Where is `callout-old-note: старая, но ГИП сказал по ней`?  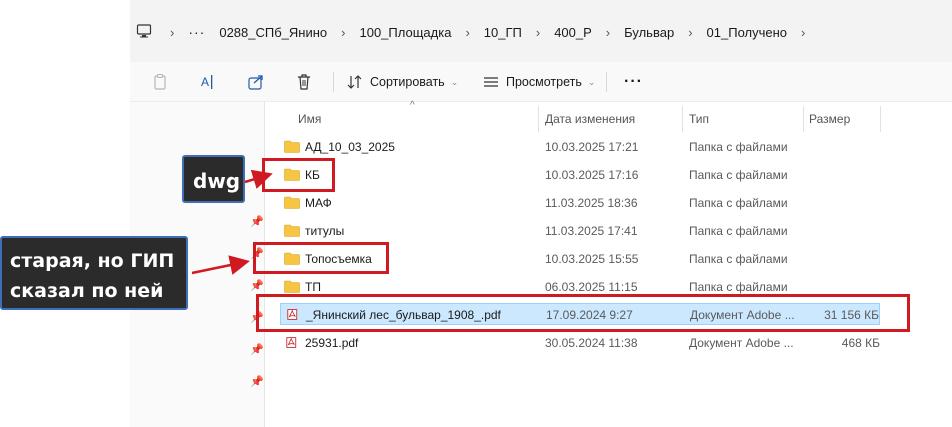
callout-old-note: старая, но ГИП сказал по ней is located at coordinates (94, 273).